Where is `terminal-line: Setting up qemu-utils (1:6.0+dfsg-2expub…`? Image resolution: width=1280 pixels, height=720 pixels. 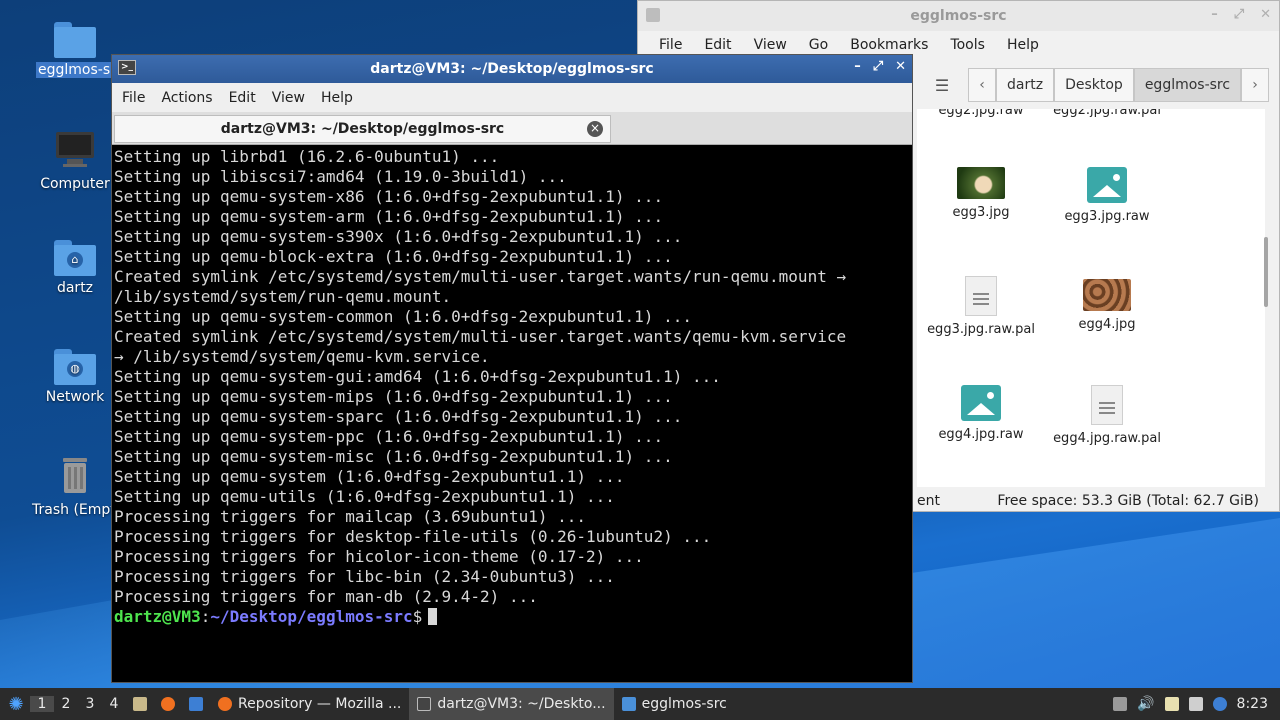
terminal-line: Setting up qemu-utils (1:6.0+dfsg-2expub… is located at coordinates (364, 496).